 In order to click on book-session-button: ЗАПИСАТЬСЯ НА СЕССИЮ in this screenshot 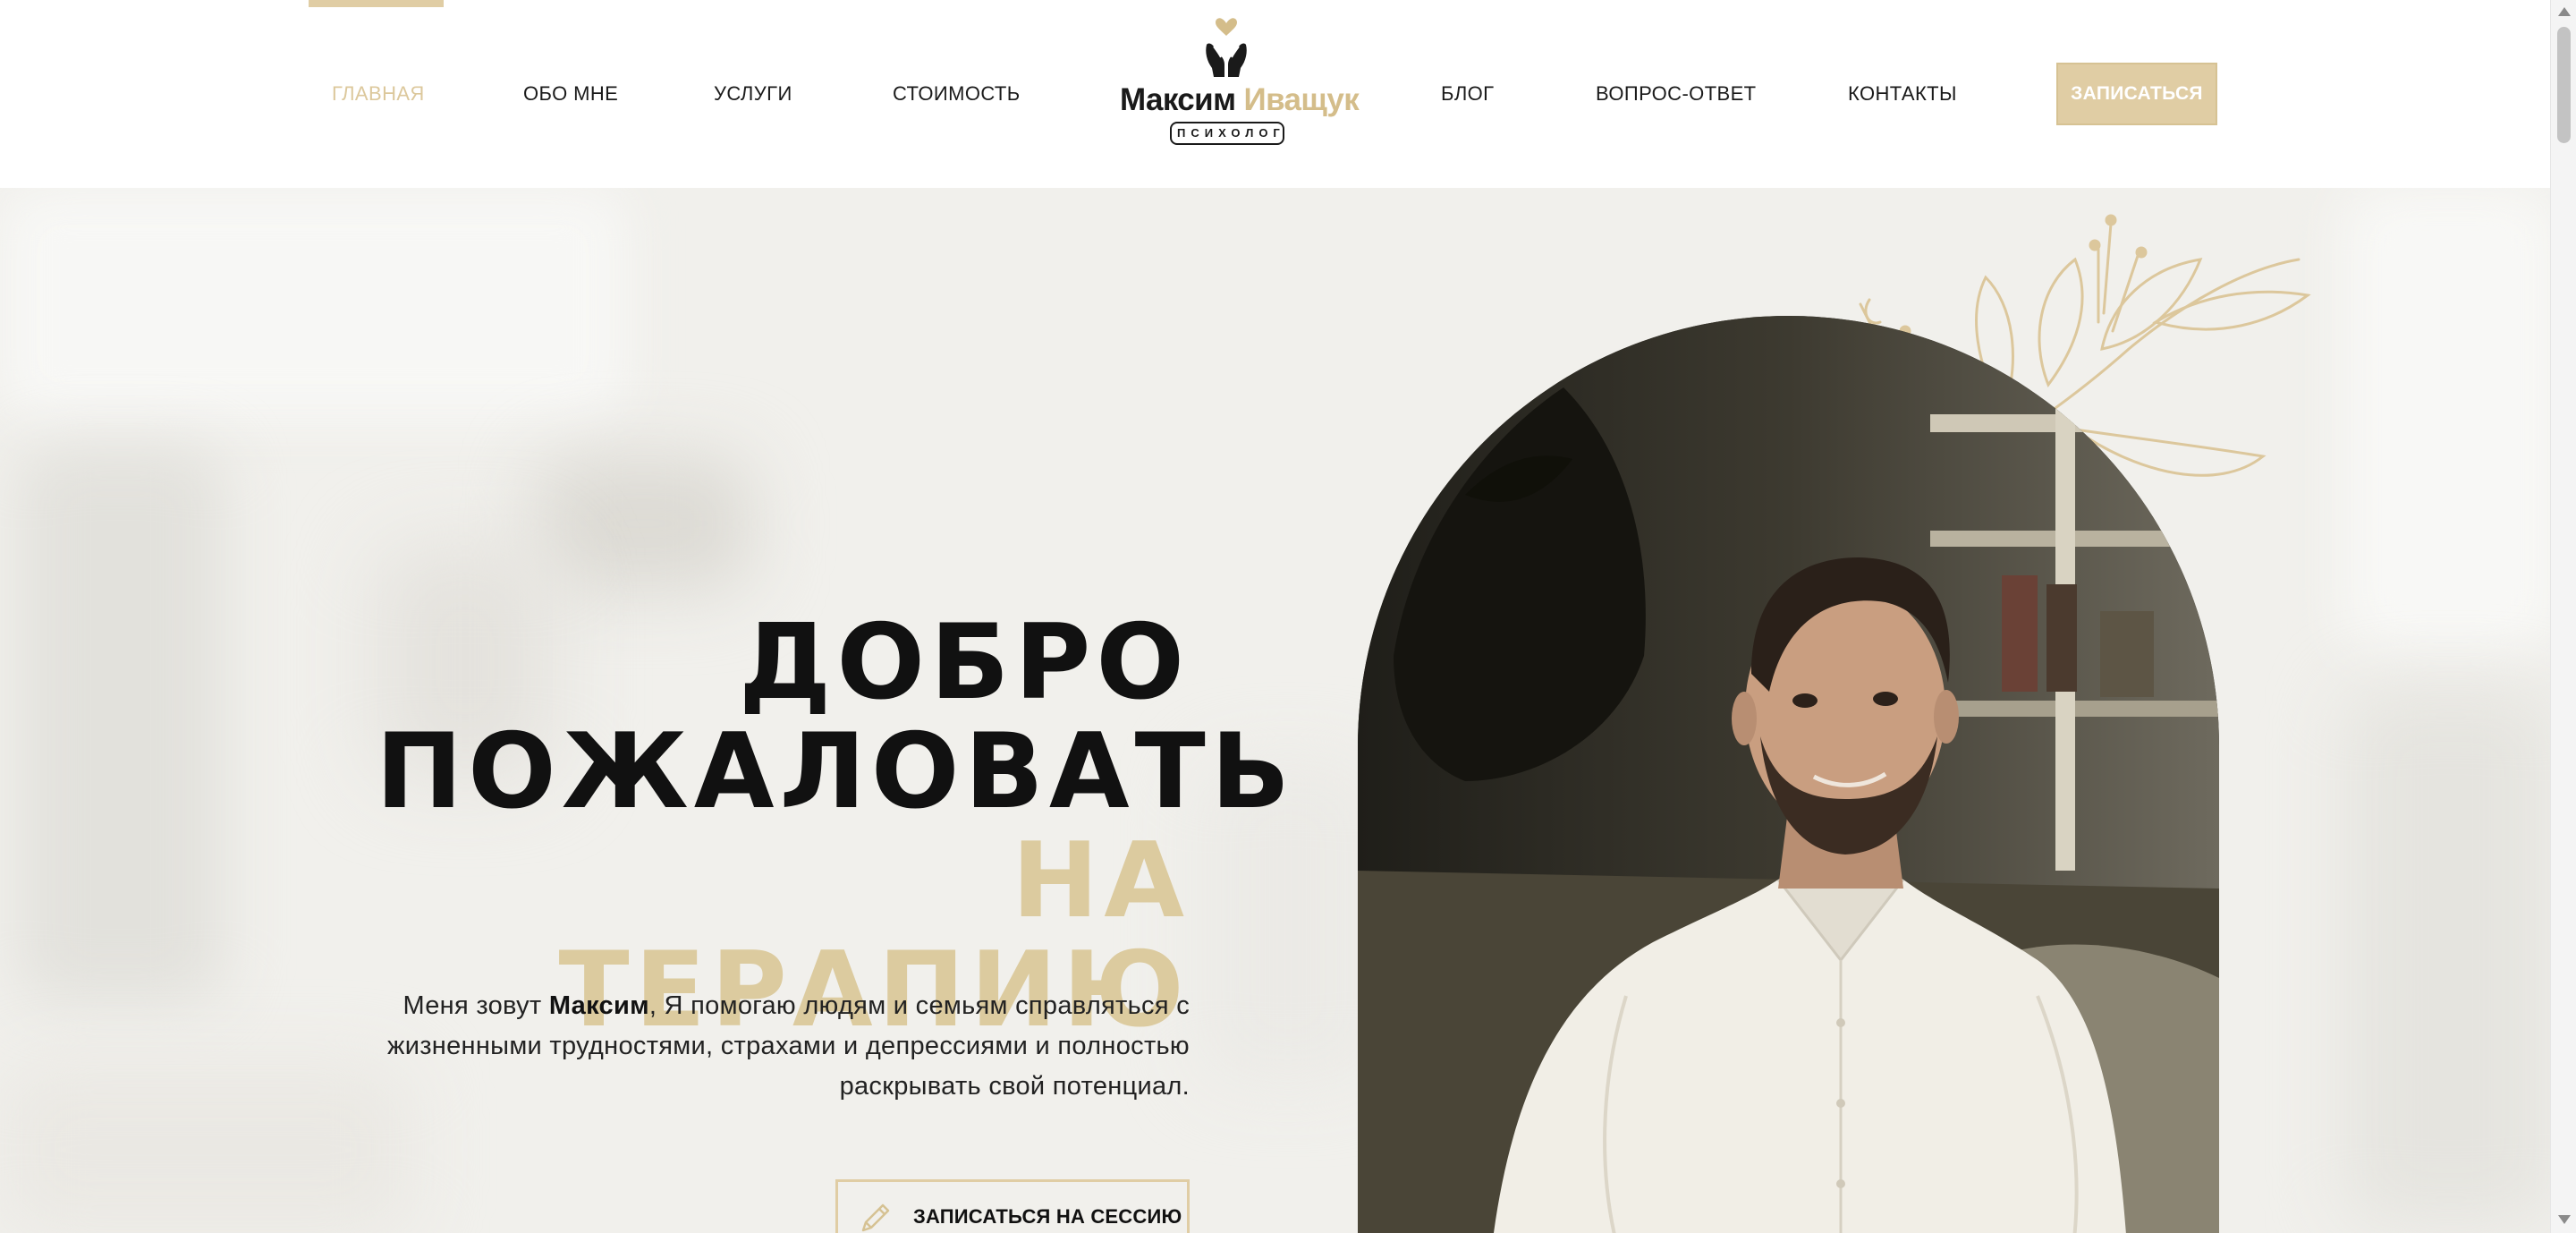, I will do `click(1012, 1206)`.